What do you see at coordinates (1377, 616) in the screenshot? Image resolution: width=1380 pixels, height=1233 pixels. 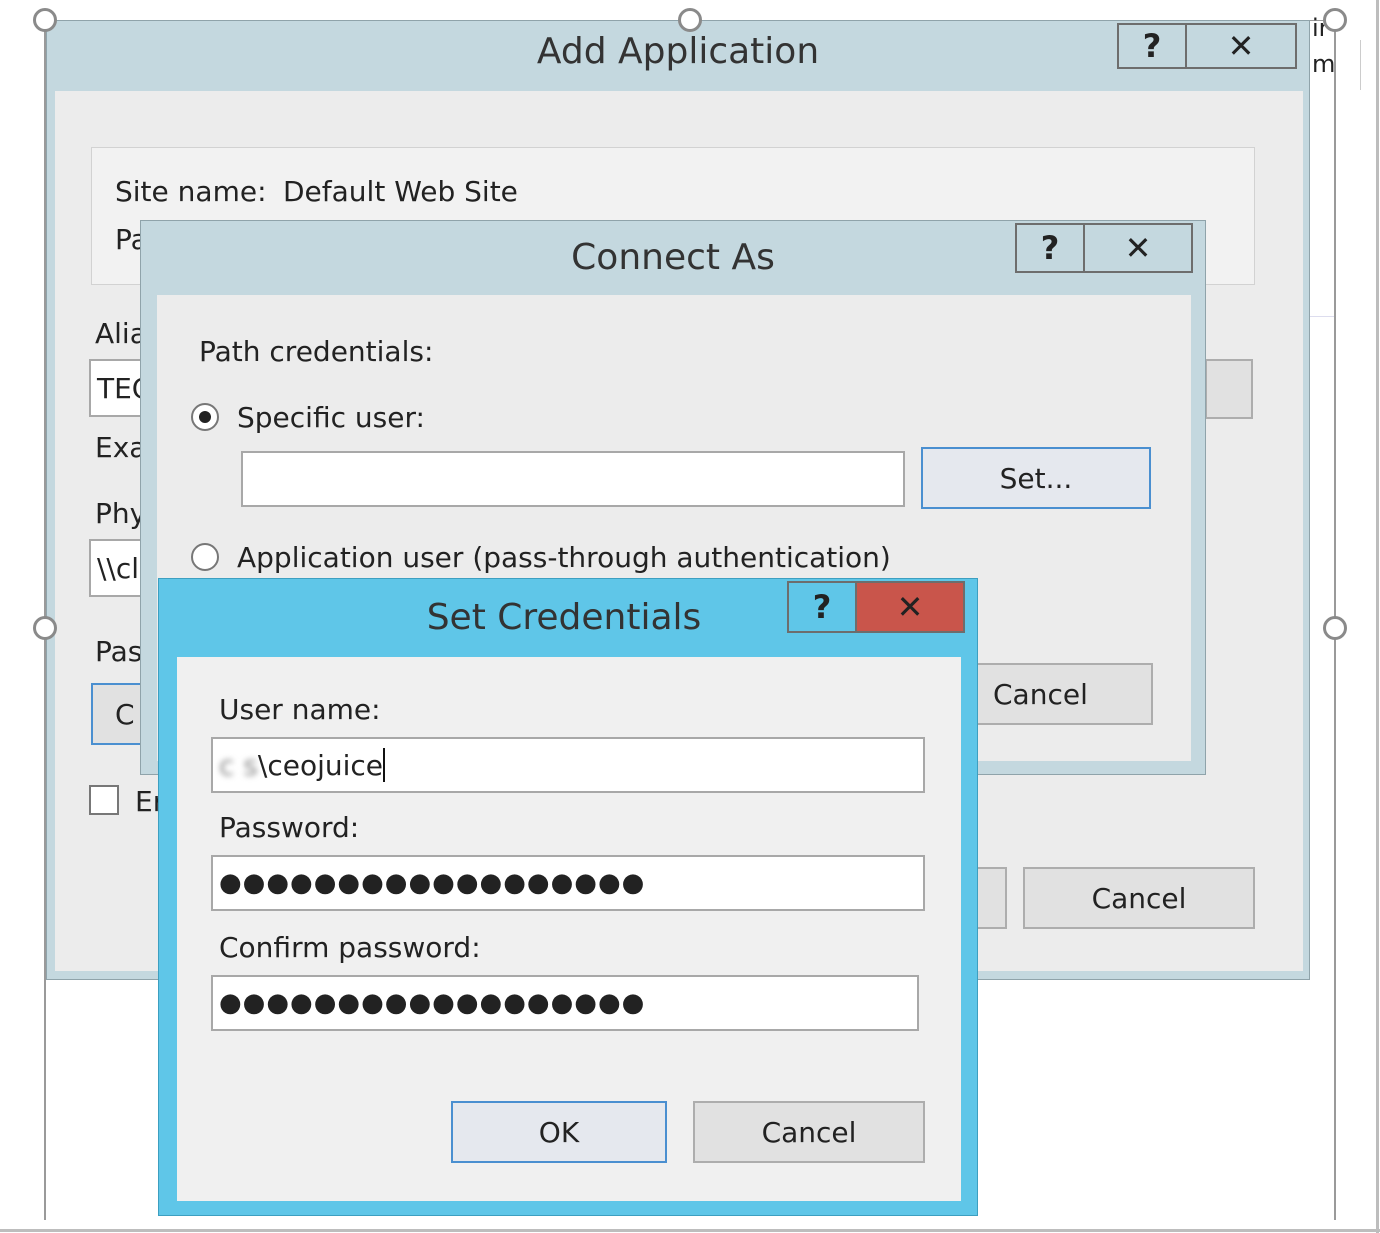 I see `page-border-right` at bounding box center [1377, 616].